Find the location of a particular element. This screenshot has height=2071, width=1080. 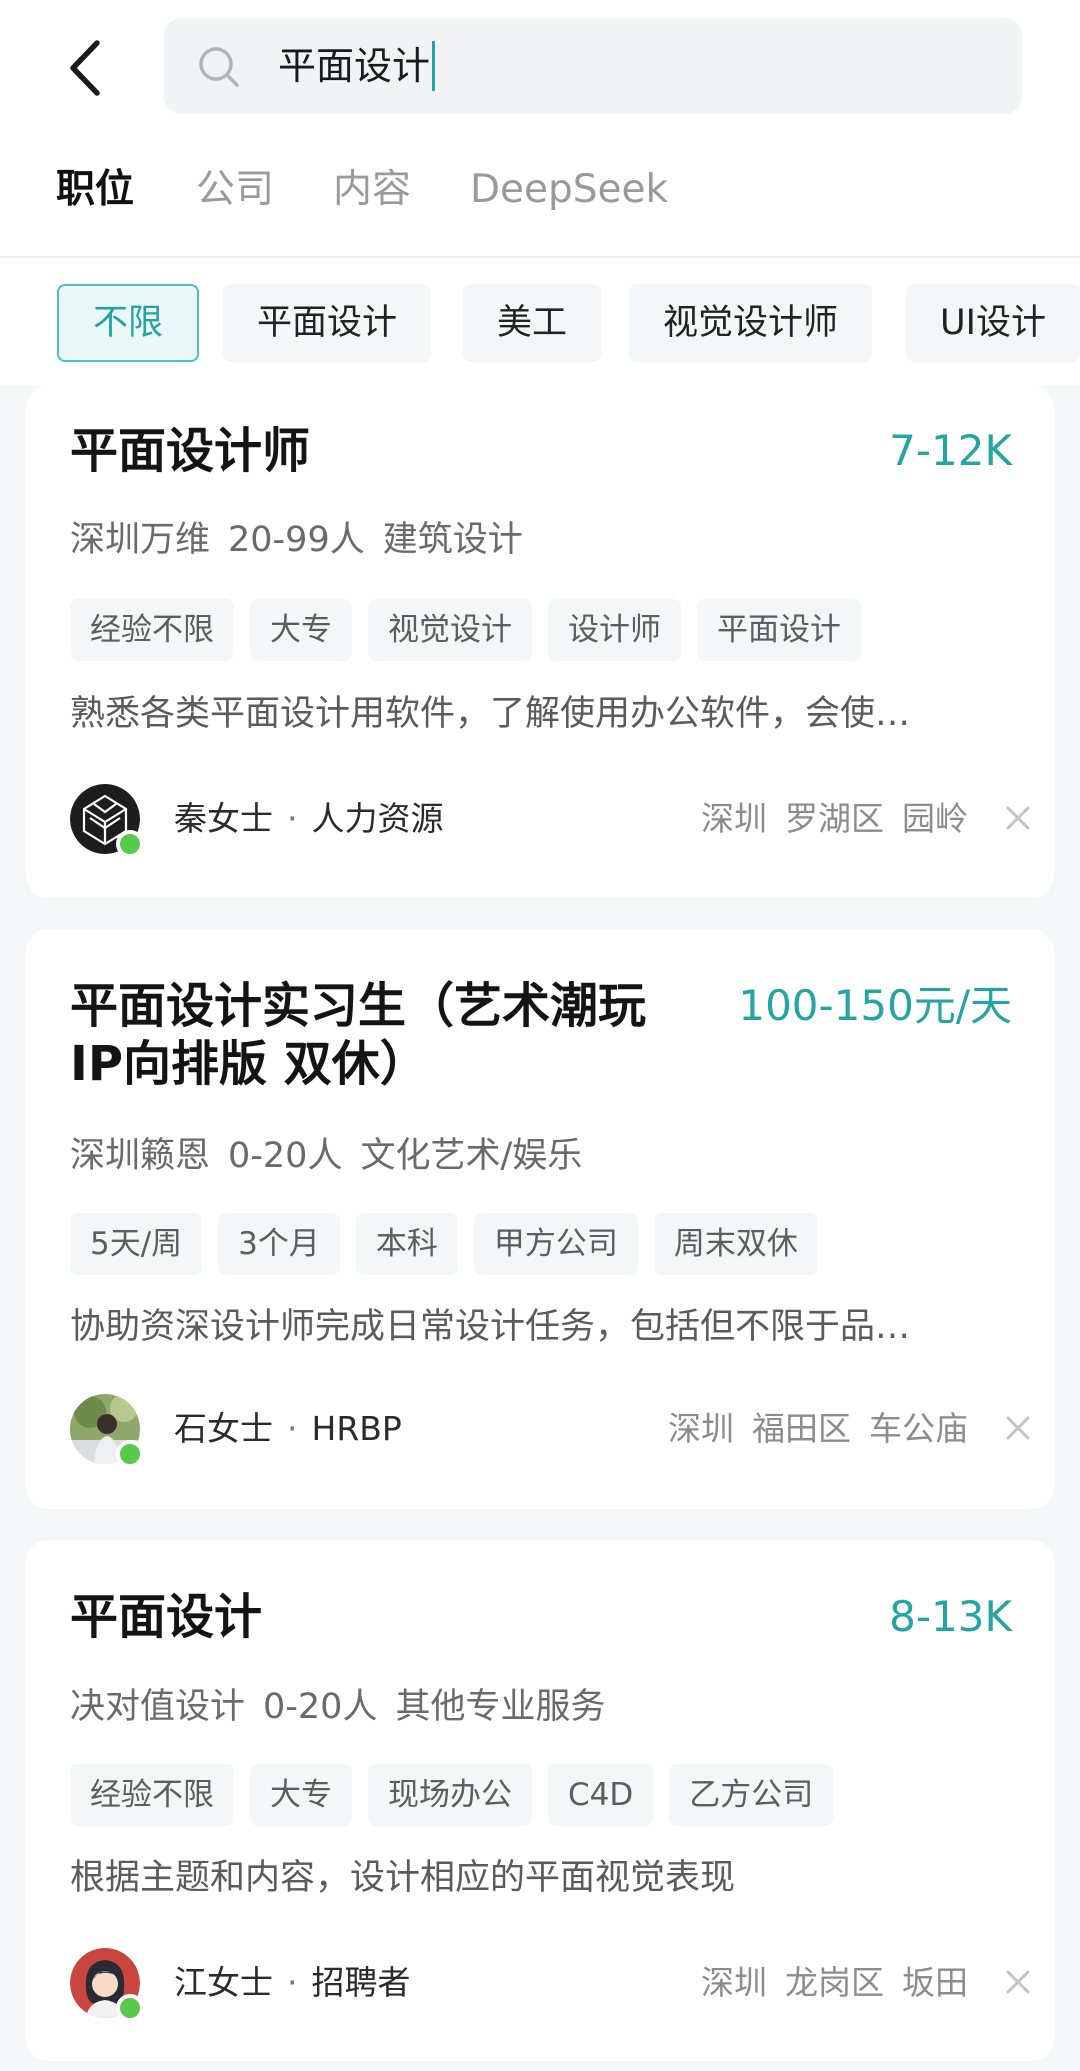

back-button is located at coordinates (85, 68).